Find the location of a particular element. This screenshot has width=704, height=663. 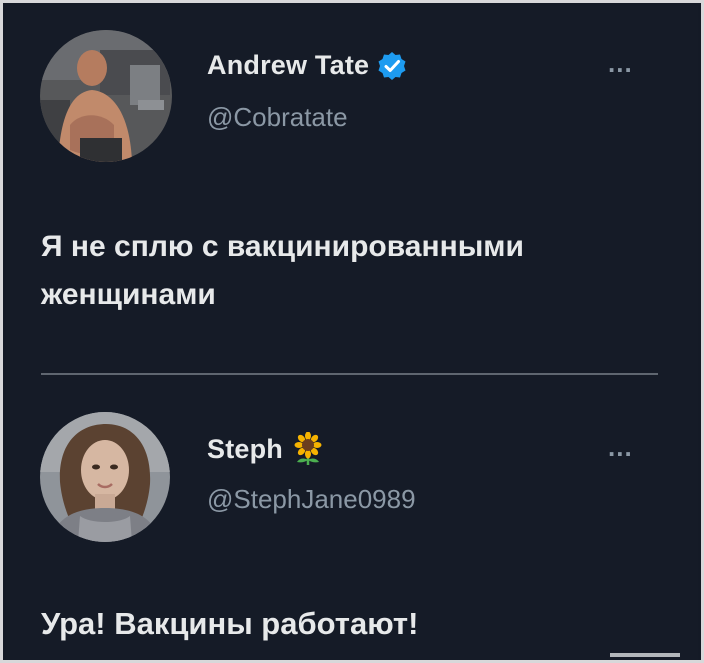

author-name-row: Andrew Tate is located at coordinates (307, 65).